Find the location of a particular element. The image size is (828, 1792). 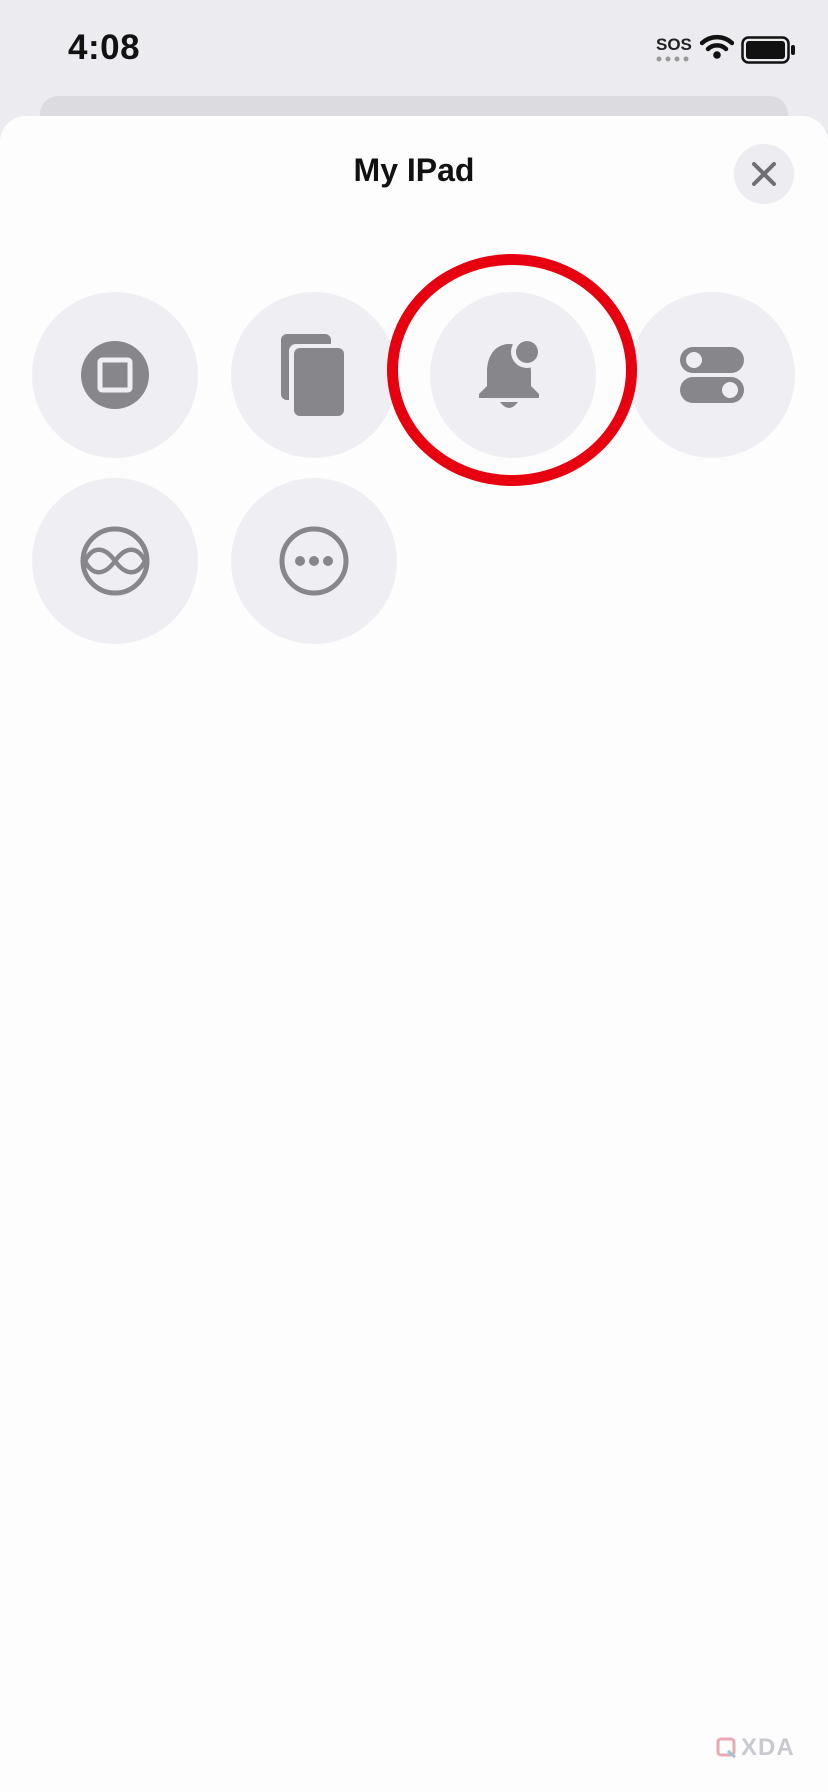

stop-button is located at coordinates (115, 375).